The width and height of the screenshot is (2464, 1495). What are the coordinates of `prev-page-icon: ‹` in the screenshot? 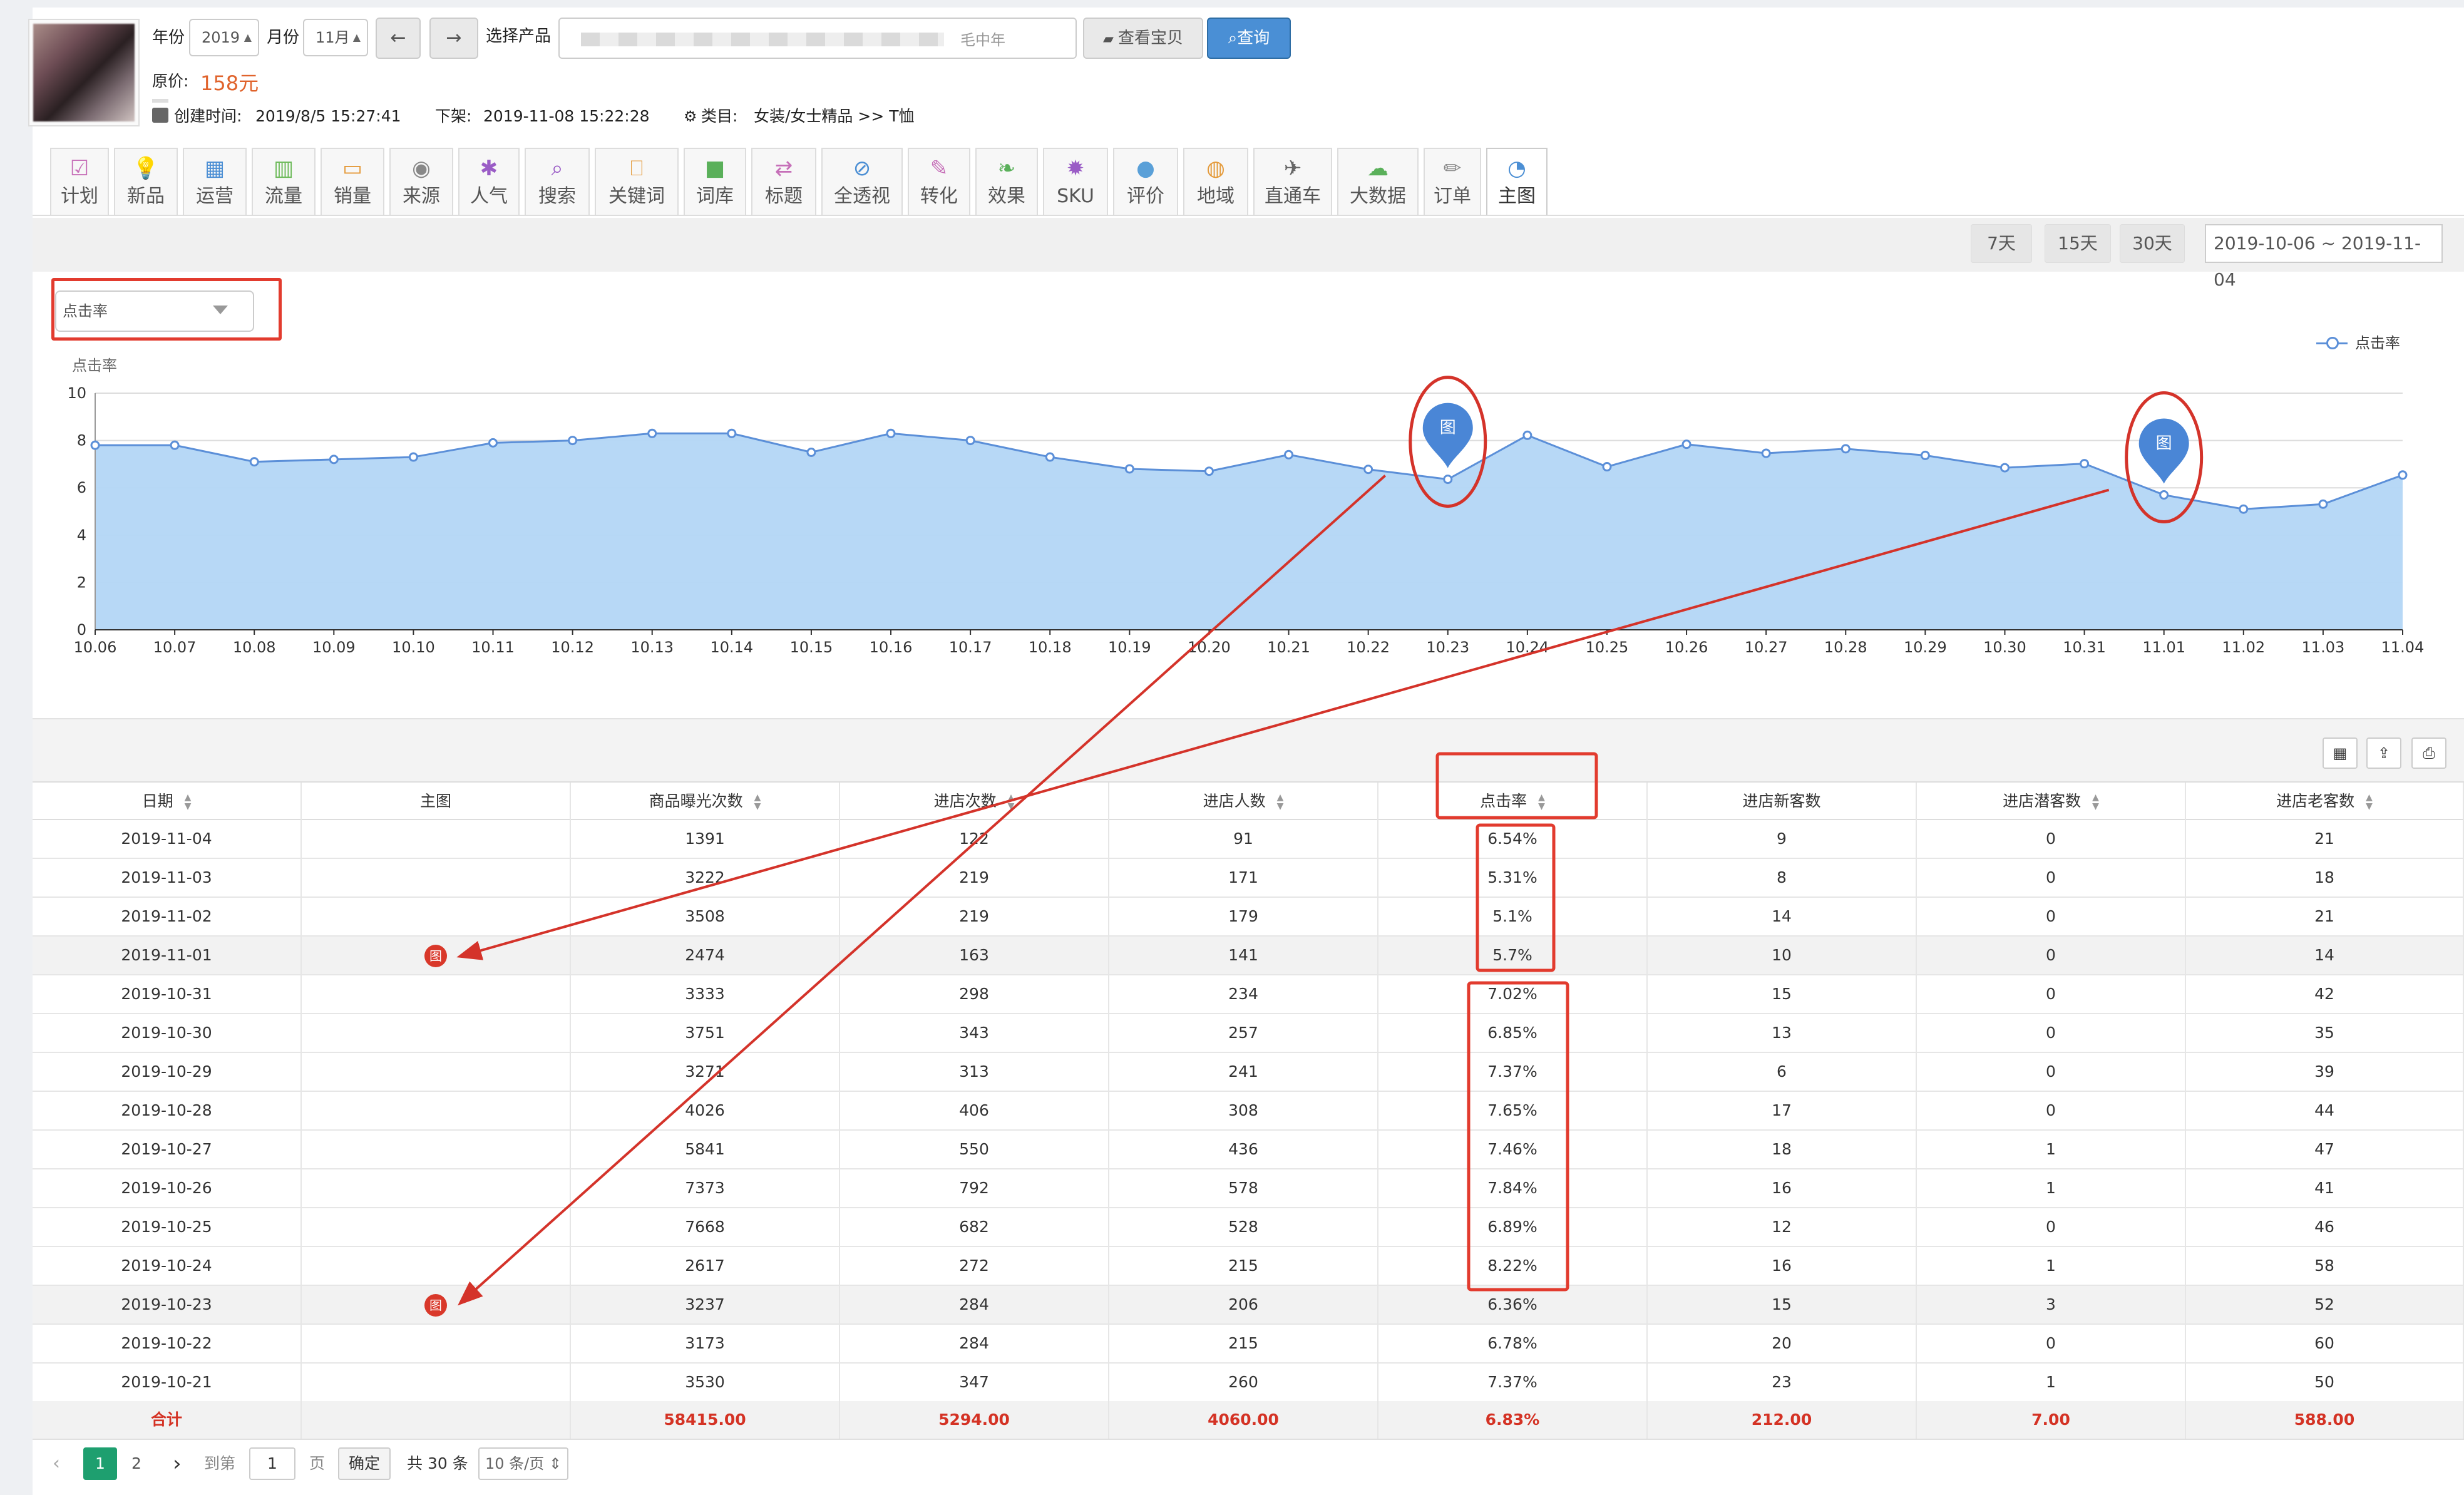 It's located at (56, 1463).